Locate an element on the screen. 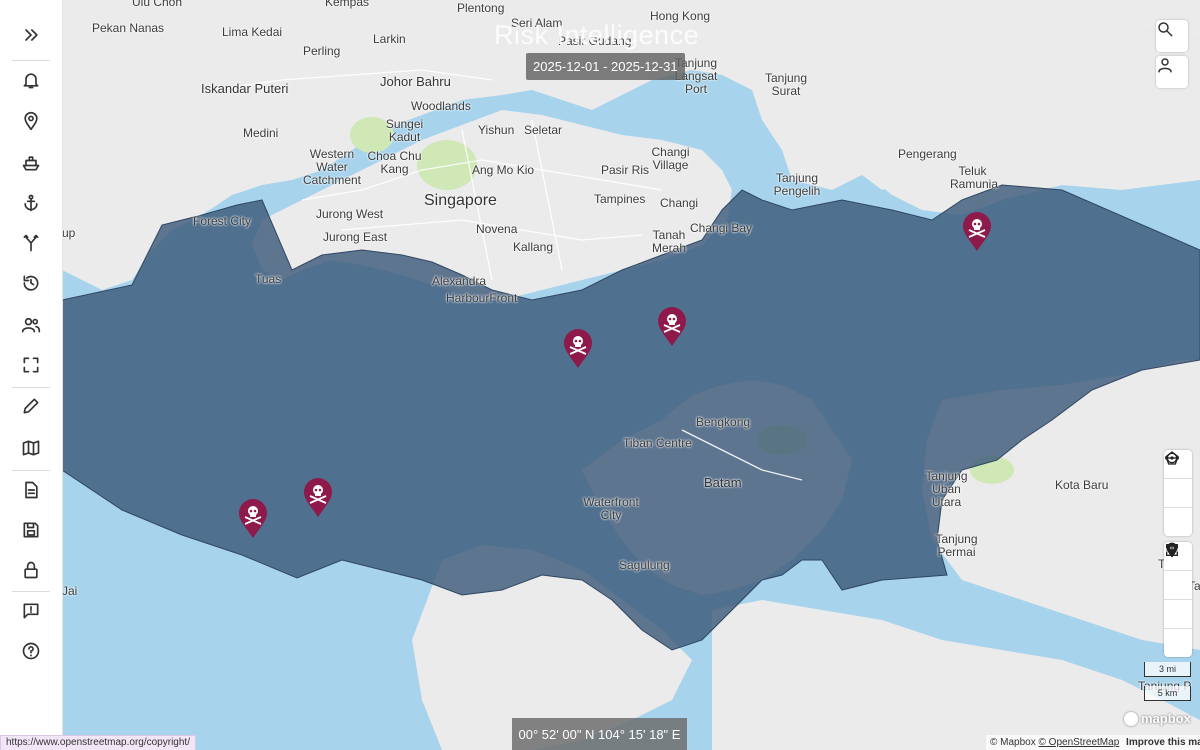  osm-attribution-link: © OpenStreetMap is located at coordinates (1079, 742).